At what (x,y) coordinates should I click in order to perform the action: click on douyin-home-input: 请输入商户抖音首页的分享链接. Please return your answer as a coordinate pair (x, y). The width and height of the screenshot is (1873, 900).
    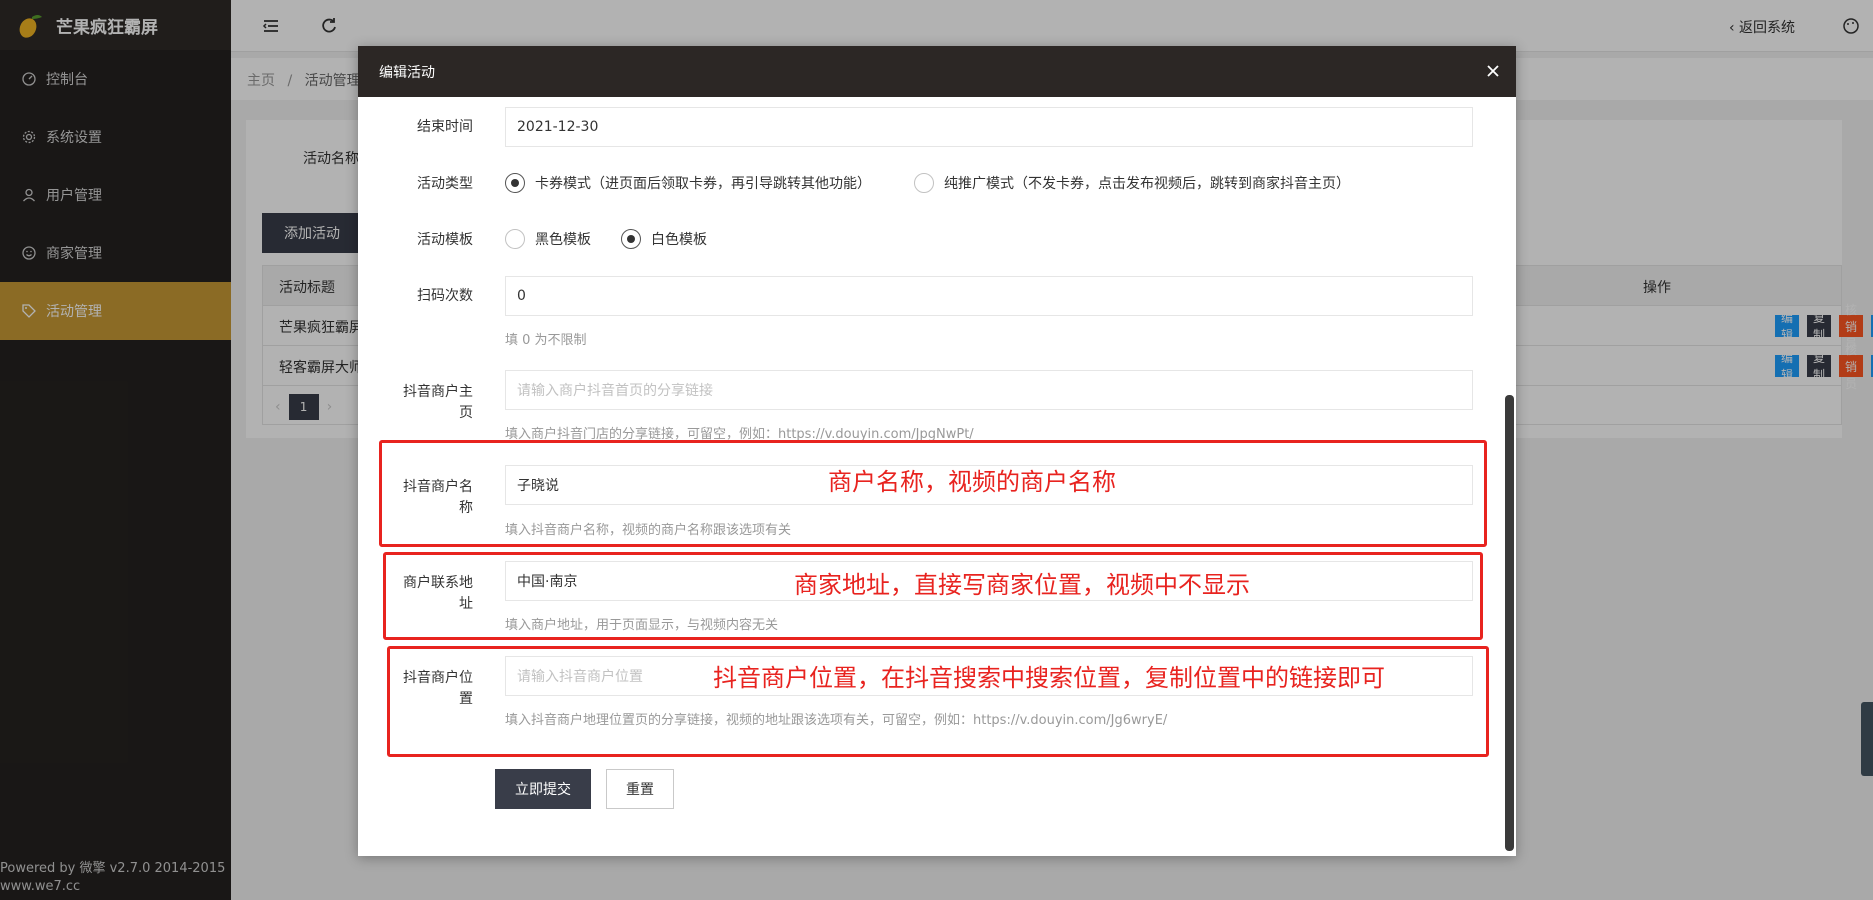
    Looking at the image, I should click on (989, 390).